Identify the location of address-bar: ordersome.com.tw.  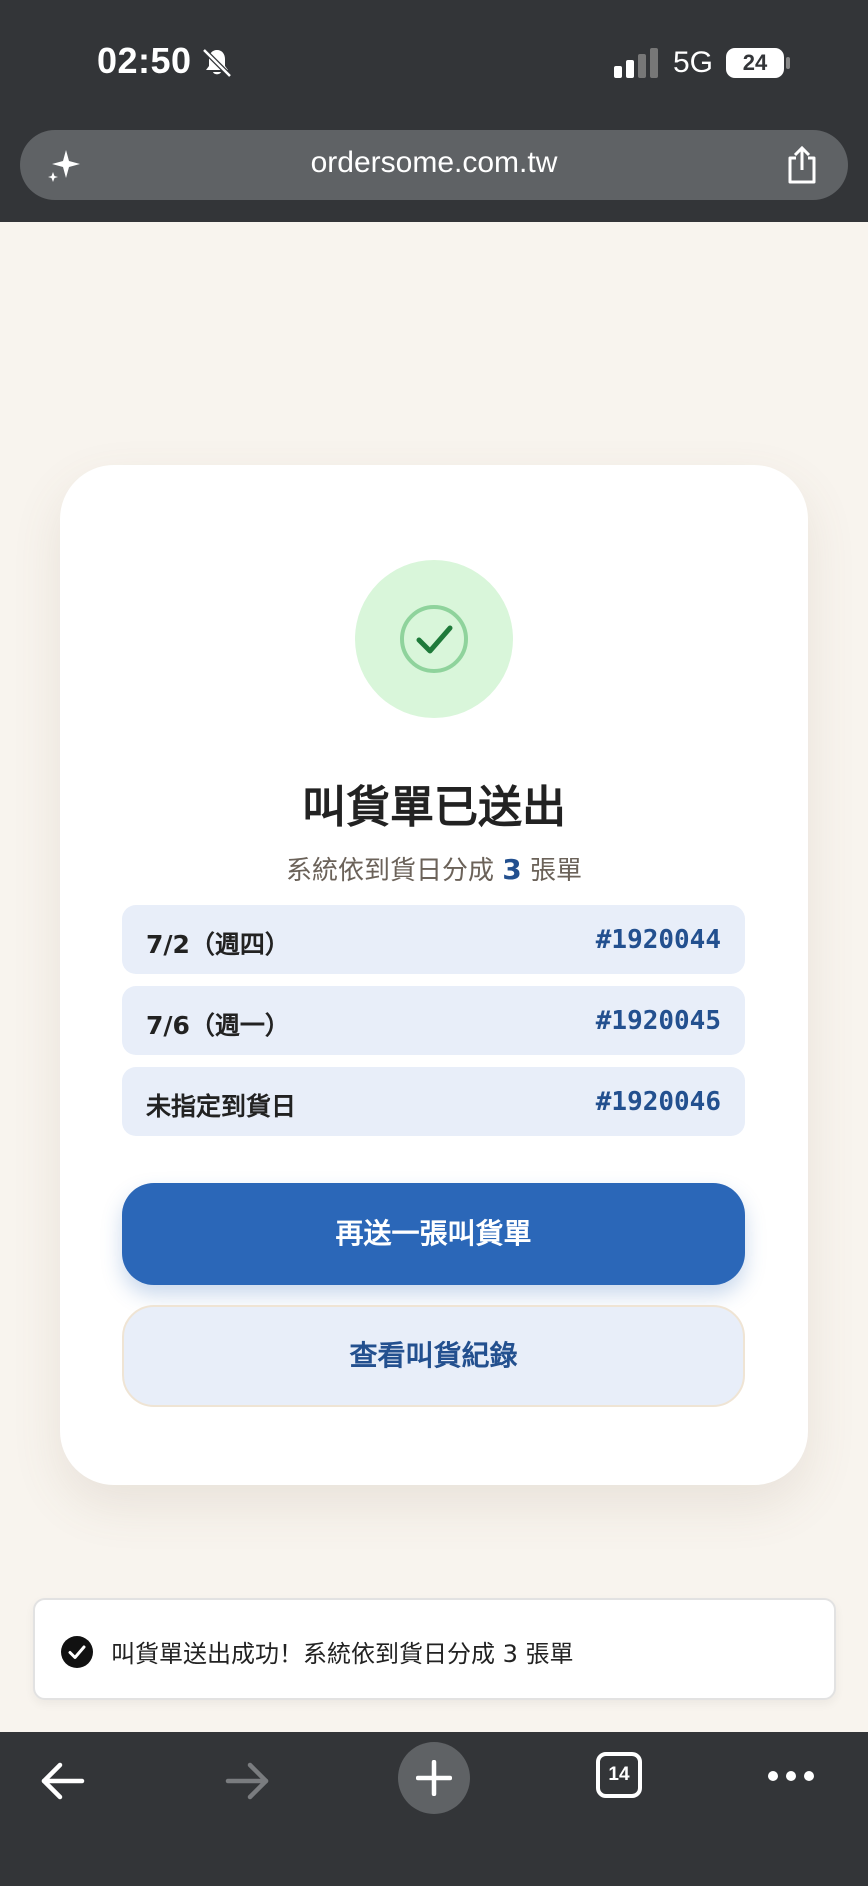
(434, 165).